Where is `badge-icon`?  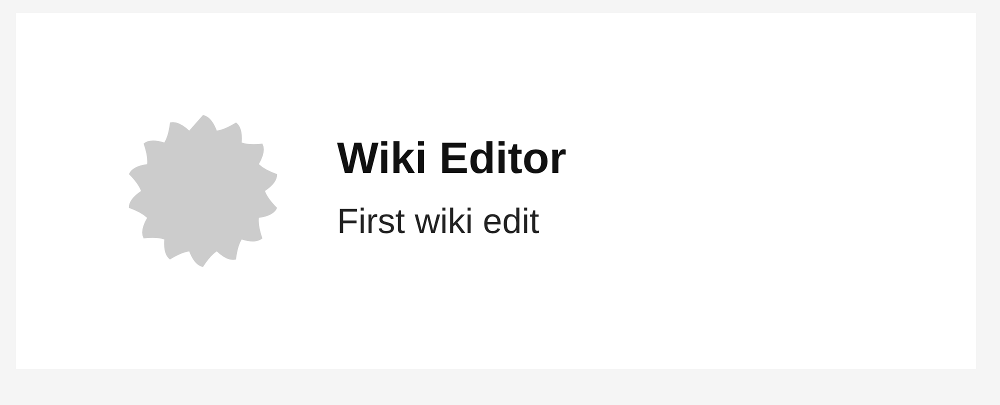
badge-icon is located at coordinates (203, 191).